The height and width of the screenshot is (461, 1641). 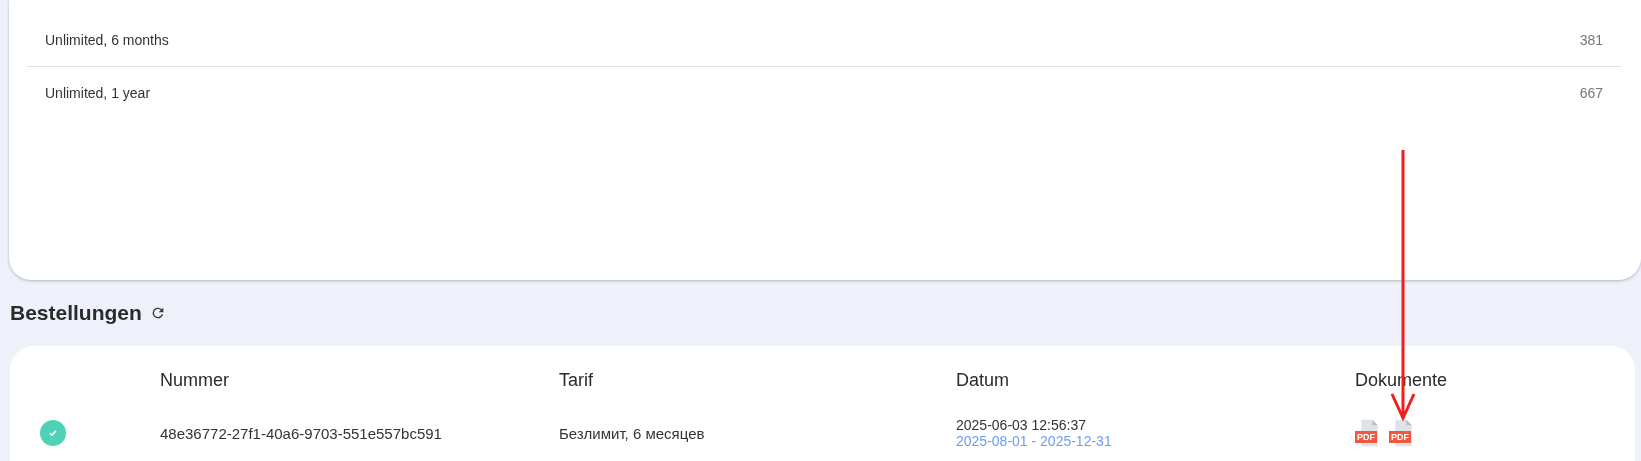 What do you see at coordinates (107, 40) in the screenshot?
I see `tariff-name: Unlimited, 6 months` at bounding box center [107, 40].